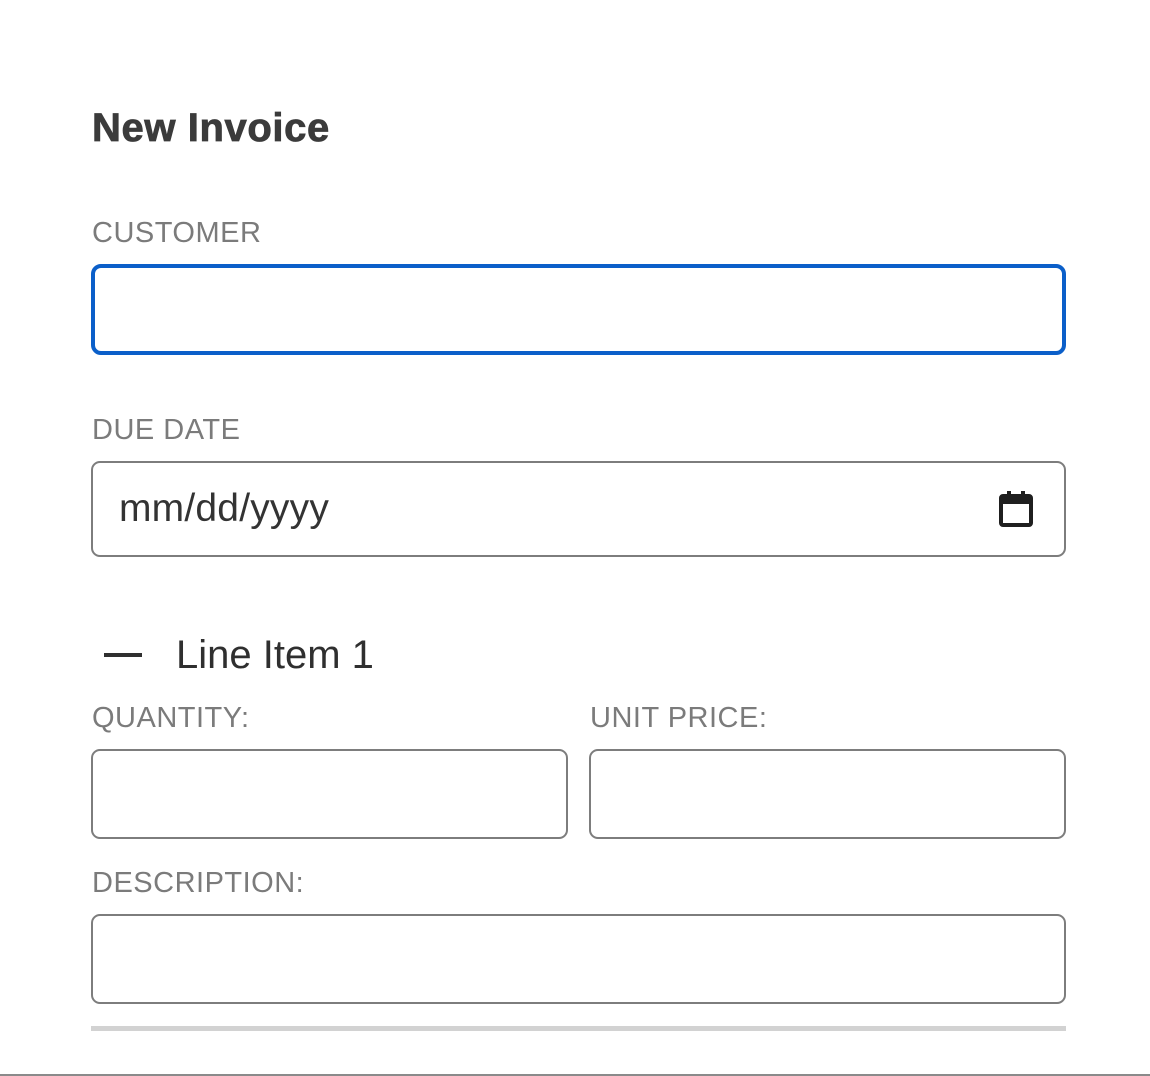 The width and height of the screenshot is (1150, 1076). What do you see at coordinates (679, 718) in the screenshot?
I see `unit-price-label: UNIT PRICE:` at bounding box center [679, 718].